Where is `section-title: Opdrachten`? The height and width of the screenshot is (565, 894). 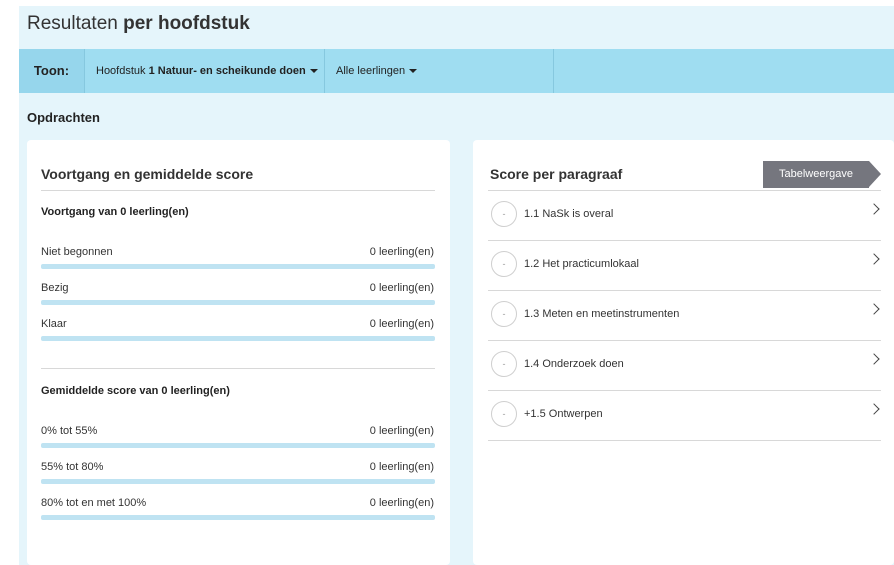 section-title: Opdrachten is located at coordinates (63, 117).